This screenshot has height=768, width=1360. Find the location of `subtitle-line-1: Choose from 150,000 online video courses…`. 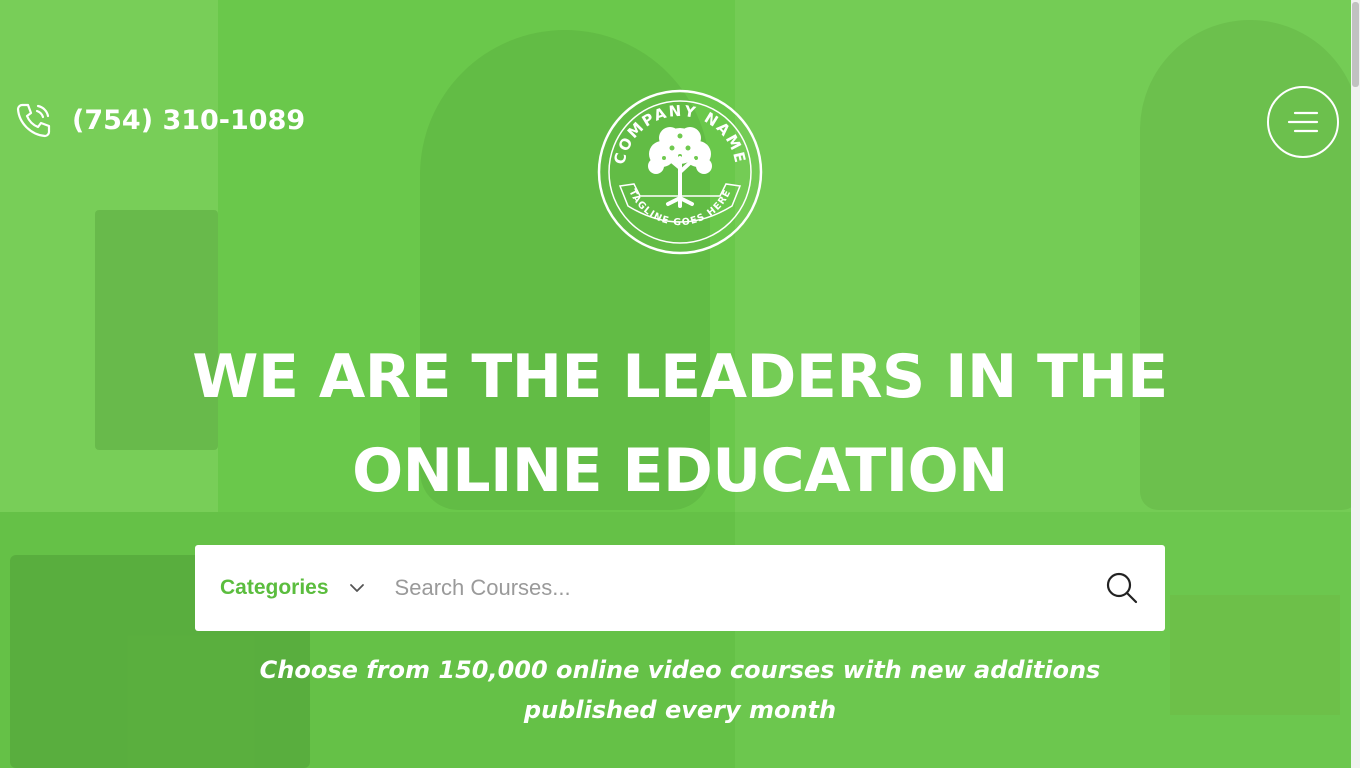

subtitle-line-1: Choose from 150,000 online video courses… is located at coordinates (680, 670).